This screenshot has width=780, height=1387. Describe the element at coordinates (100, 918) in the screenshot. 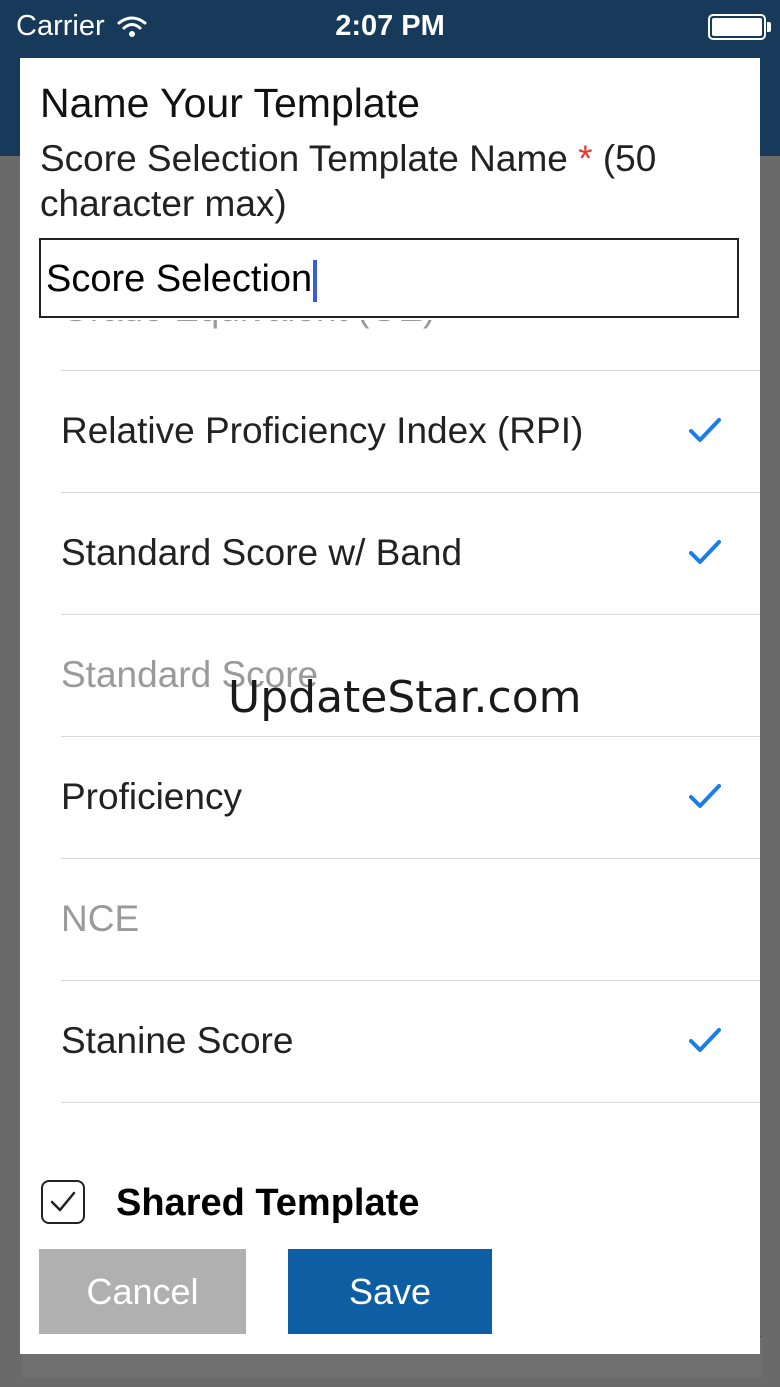

I see `score-option-label: NCE` at that location.